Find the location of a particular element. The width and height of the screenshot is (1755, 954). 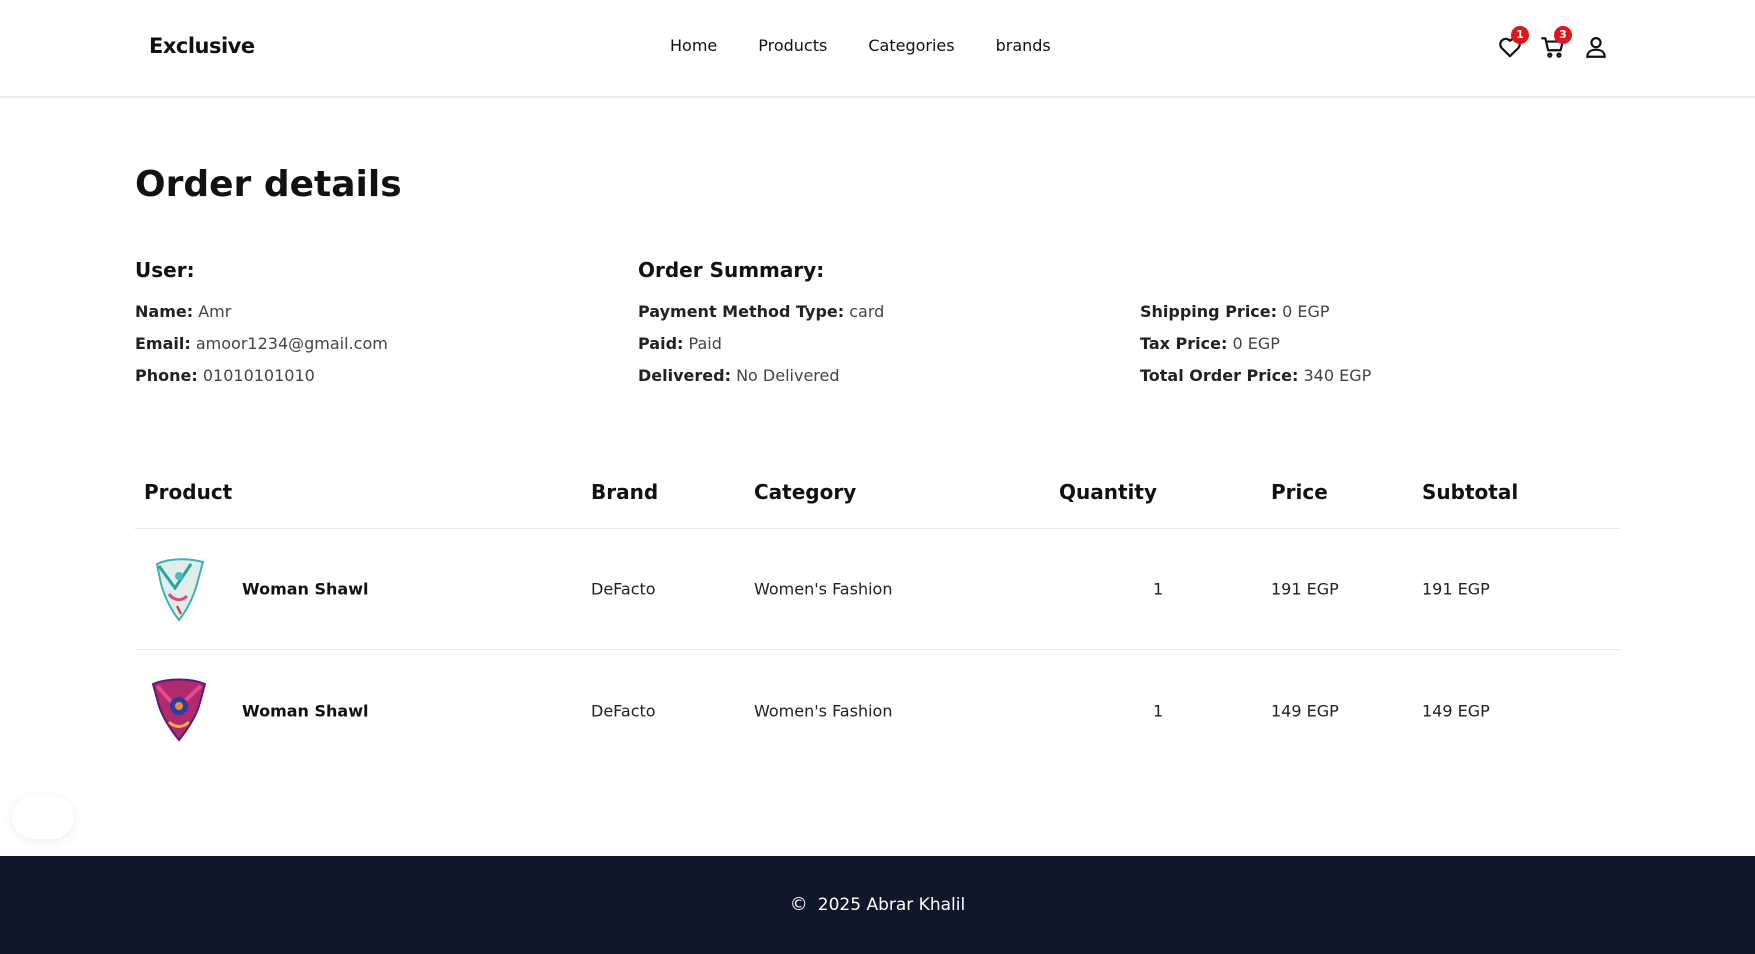

name-label: Name: is located at coordinates (164, 311).